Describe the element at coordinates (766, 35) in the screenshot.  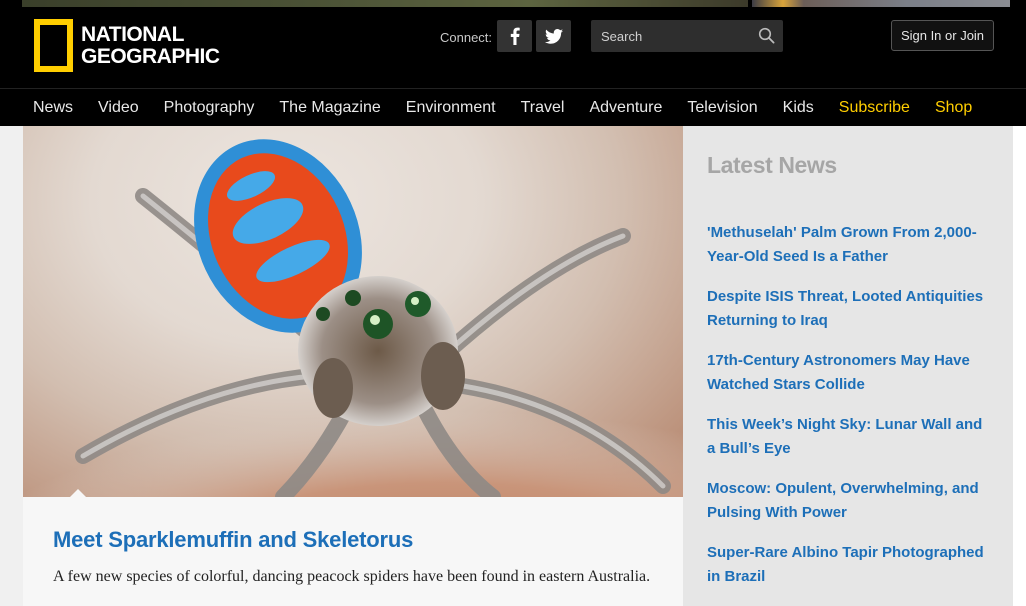
I see `search-icon` at that location.